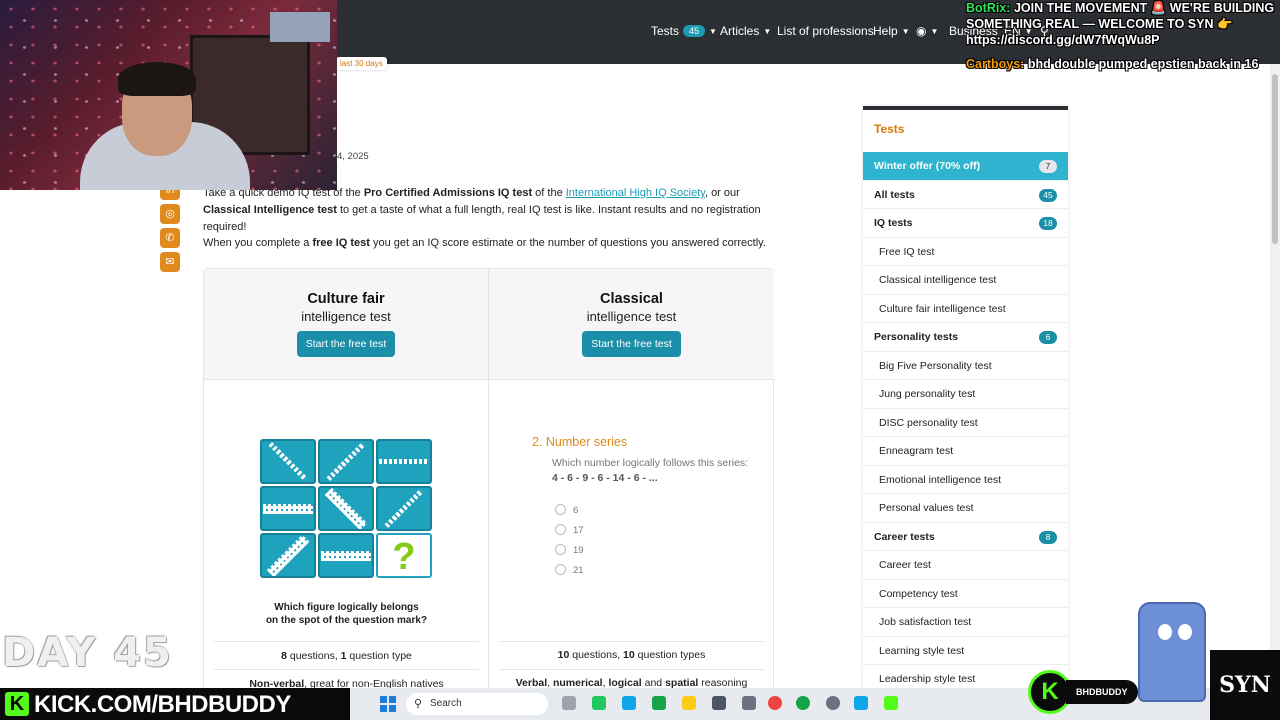  What do you see at coordinates (719, 703) in the screenshot?
I see `settings-icon` at bounding box center [719, 703].